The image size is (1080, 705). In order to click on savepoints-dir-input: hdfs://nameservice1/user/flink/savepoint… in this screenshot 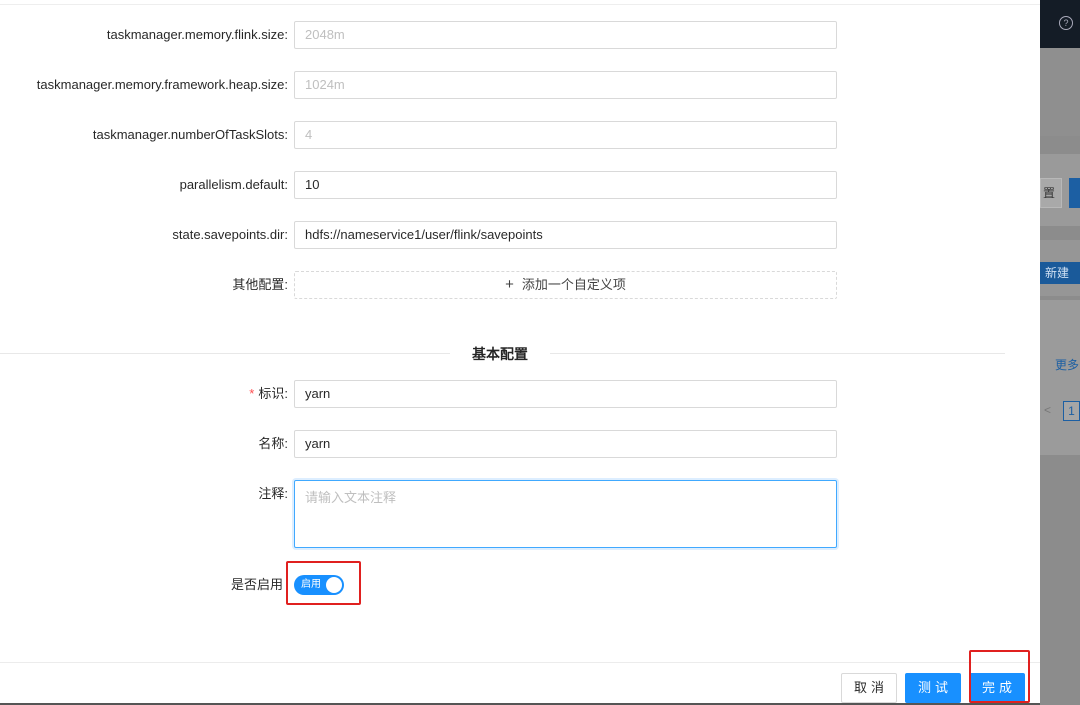, I will do `click(565, 235)`.